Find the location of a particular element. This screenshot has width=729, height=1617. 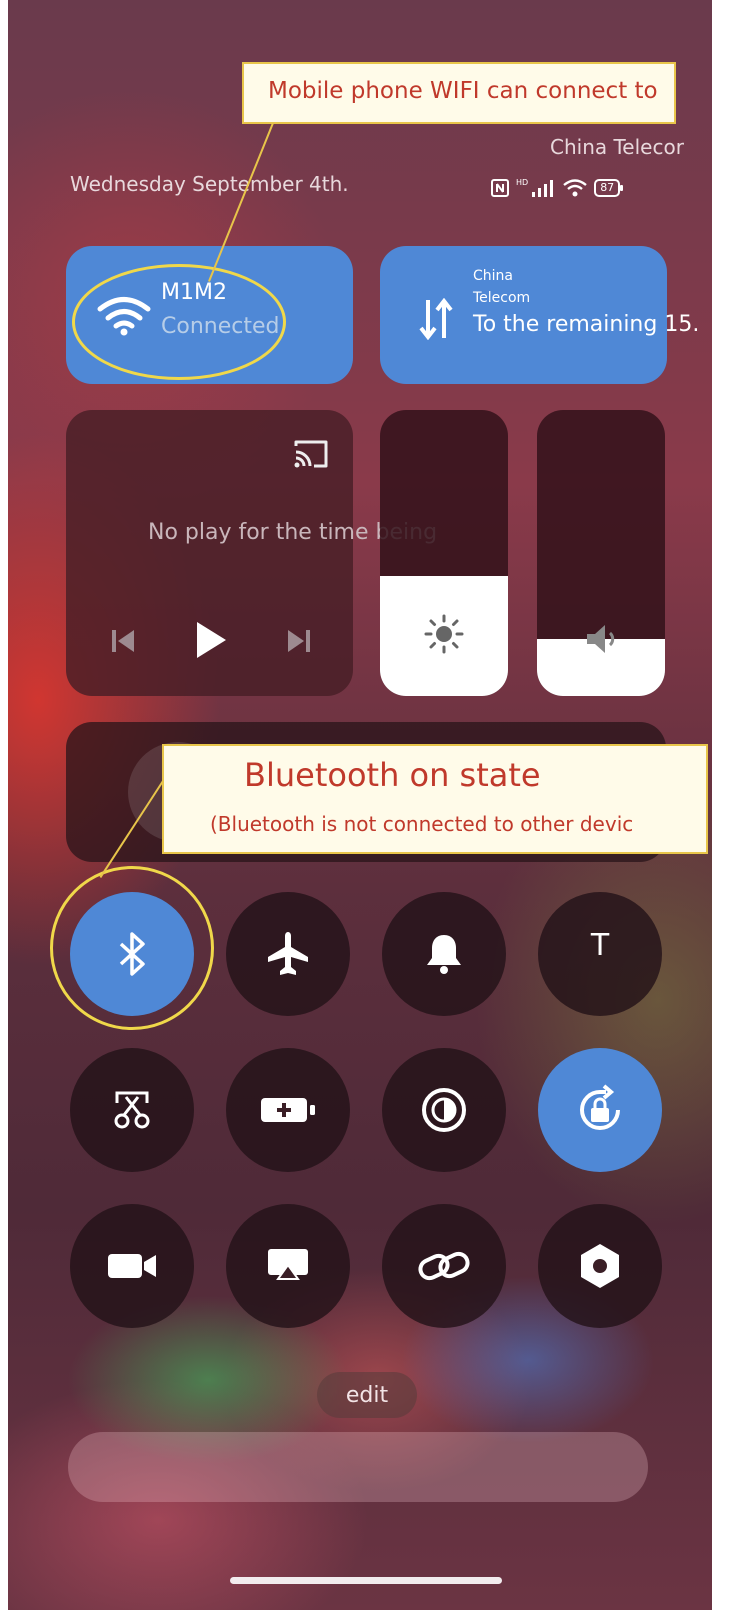

home-indicator is located at coordinates (366, 1580).